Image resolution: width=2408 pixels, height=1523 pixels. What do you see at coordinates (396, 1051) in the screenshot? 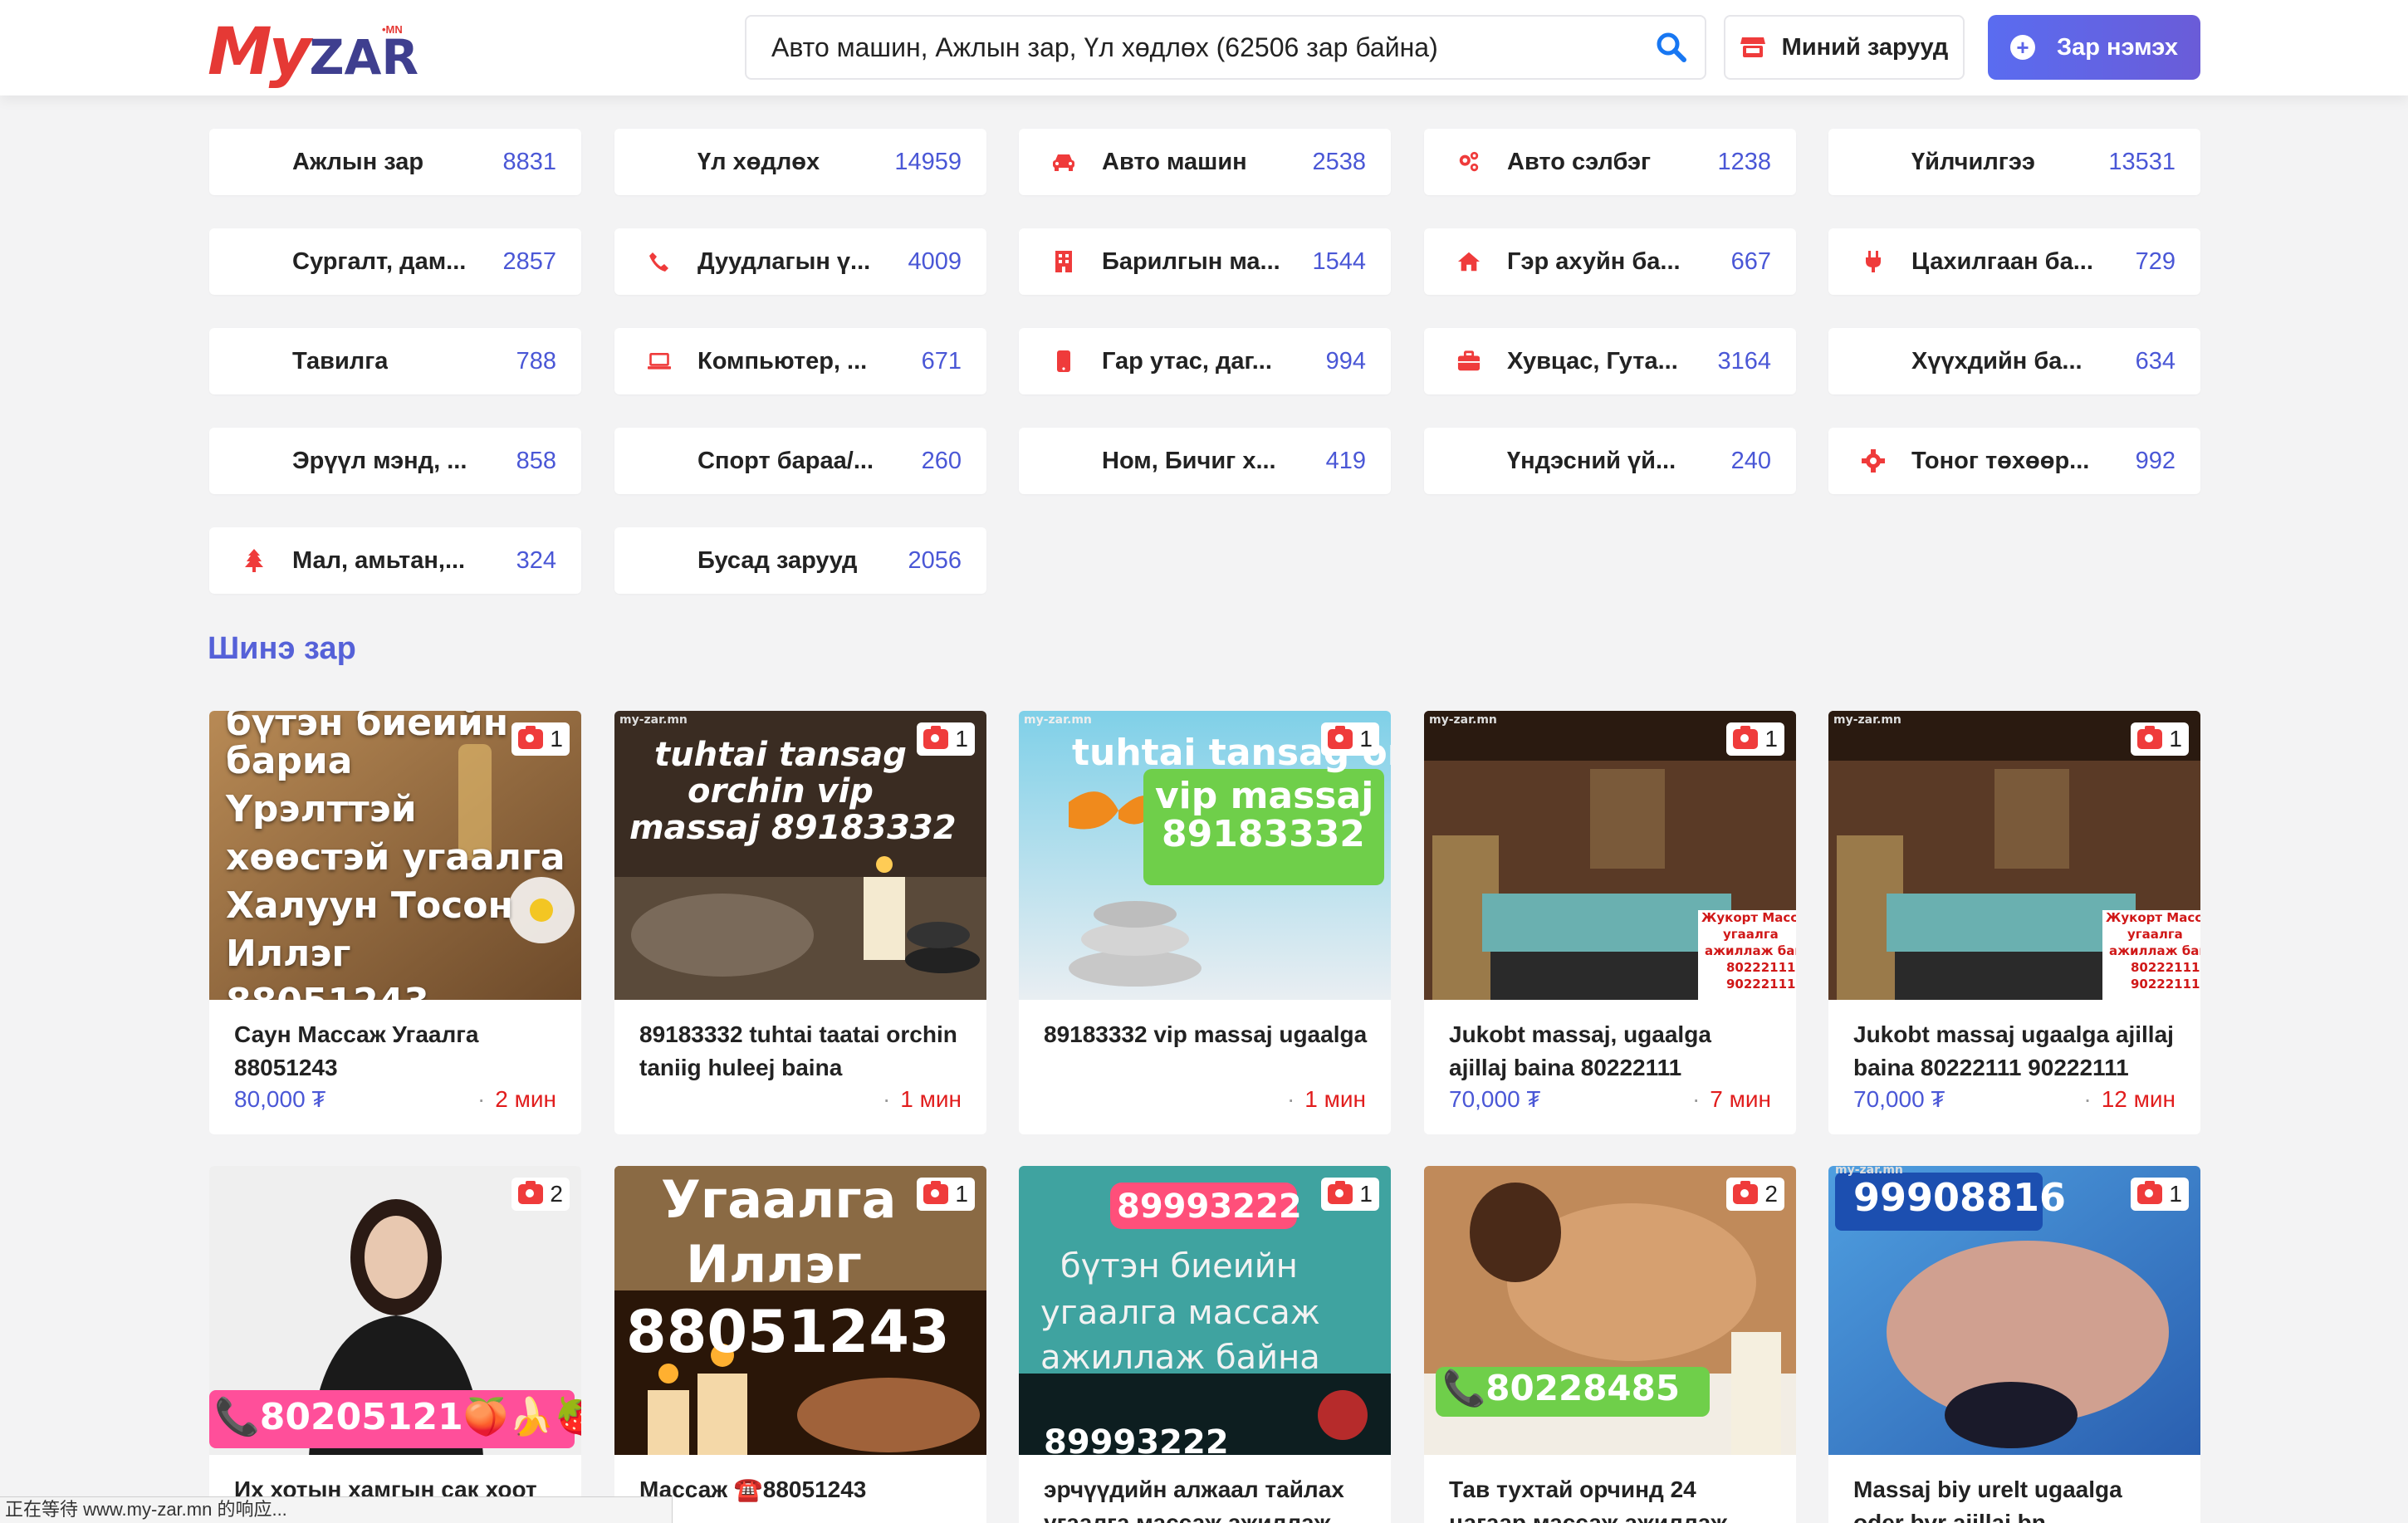
I see `listing-title: Саун Массаж Угаалга 88051243` at bounding box center [396, 1051].